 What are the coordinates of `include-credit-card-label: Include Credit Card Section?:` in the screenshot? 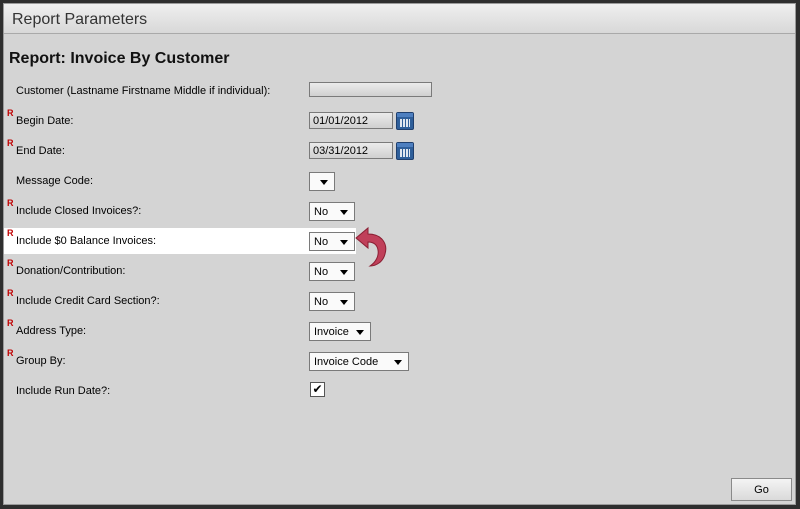 It's located at (88, 301).